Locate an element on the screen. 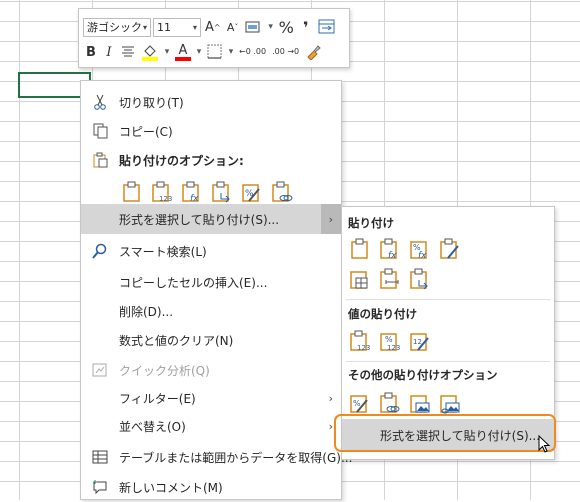 This screenshot has width=580, height=502. fill-color-button is located at coordinates (150, 52).